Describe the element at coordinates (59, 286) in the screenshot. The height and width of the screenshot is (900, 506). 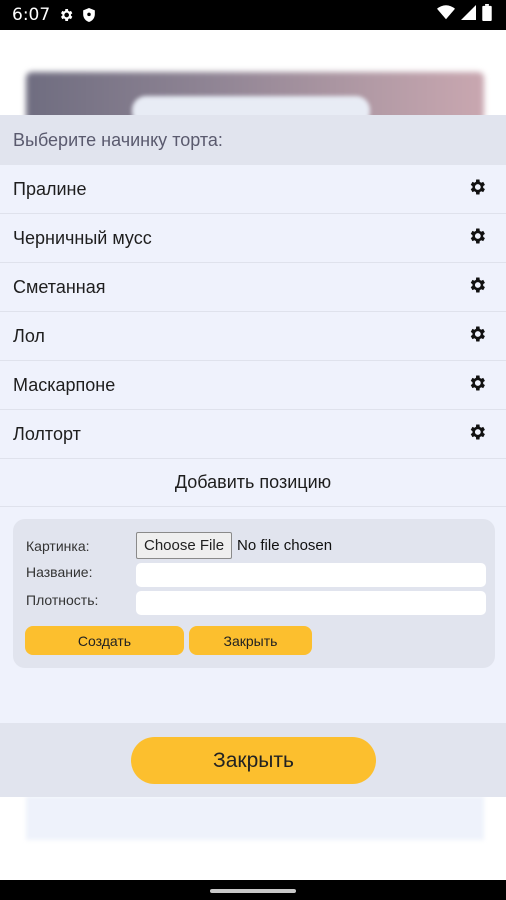
I see `list-item-label: Сметанная` at that location.